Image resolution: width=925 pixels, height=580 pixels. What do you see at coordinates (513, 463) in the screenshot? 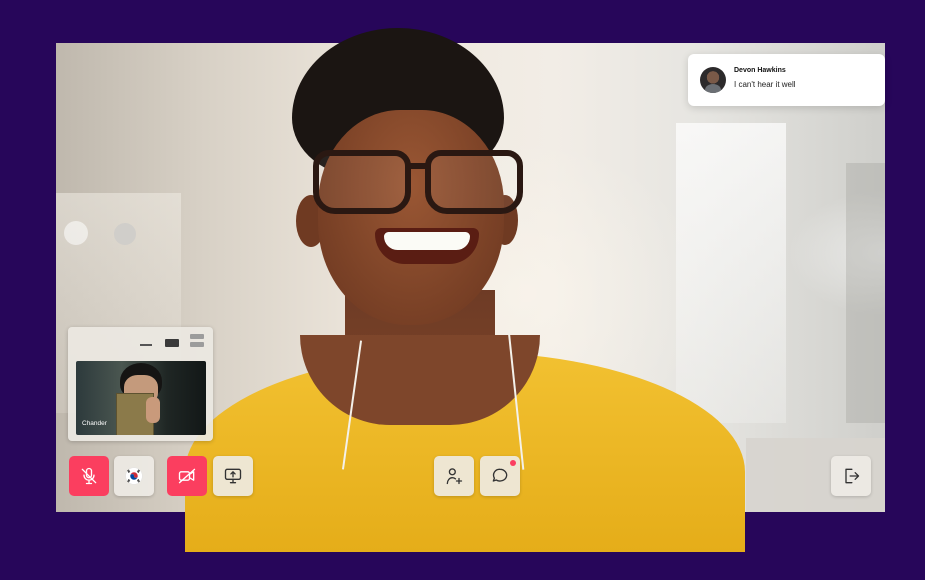
I see `unread-indicator` at bounding box center [513, 463].